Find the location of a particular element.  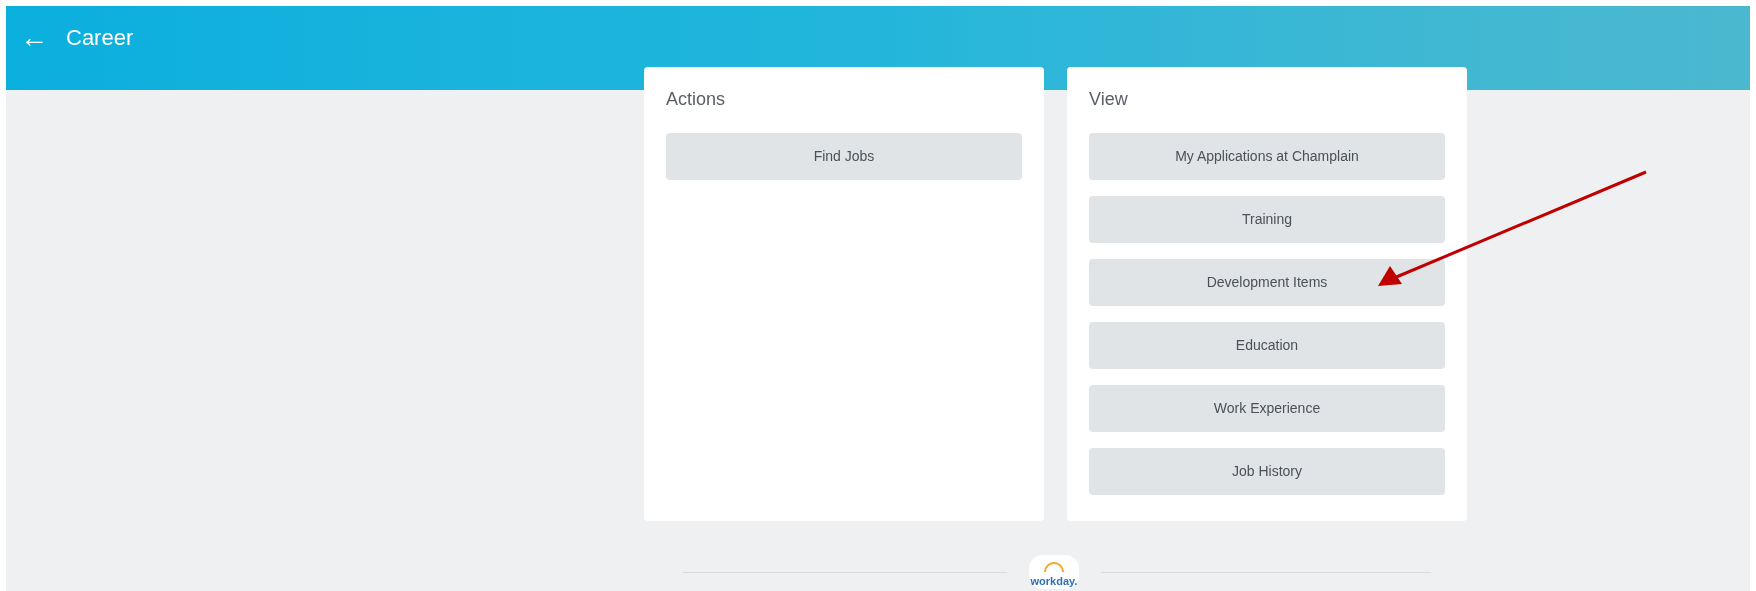

nav-button: My Applications at Champlain is located at coordinates (1267, 156).